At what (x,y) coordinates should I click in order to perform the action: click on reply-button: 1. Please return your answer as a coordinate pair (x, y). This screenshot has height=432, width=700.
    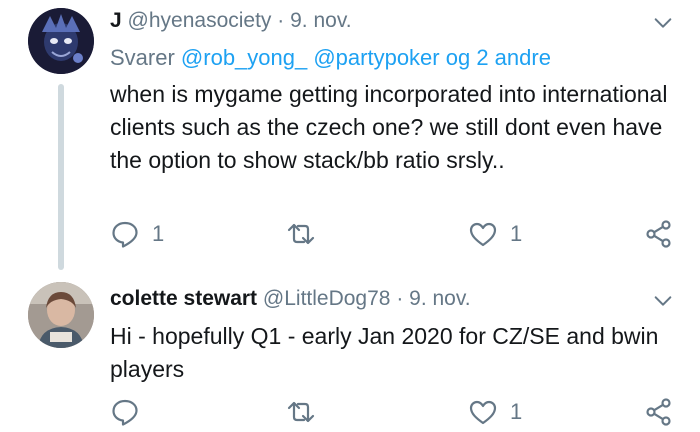
    Looking at the image, I should click on (137, 234).